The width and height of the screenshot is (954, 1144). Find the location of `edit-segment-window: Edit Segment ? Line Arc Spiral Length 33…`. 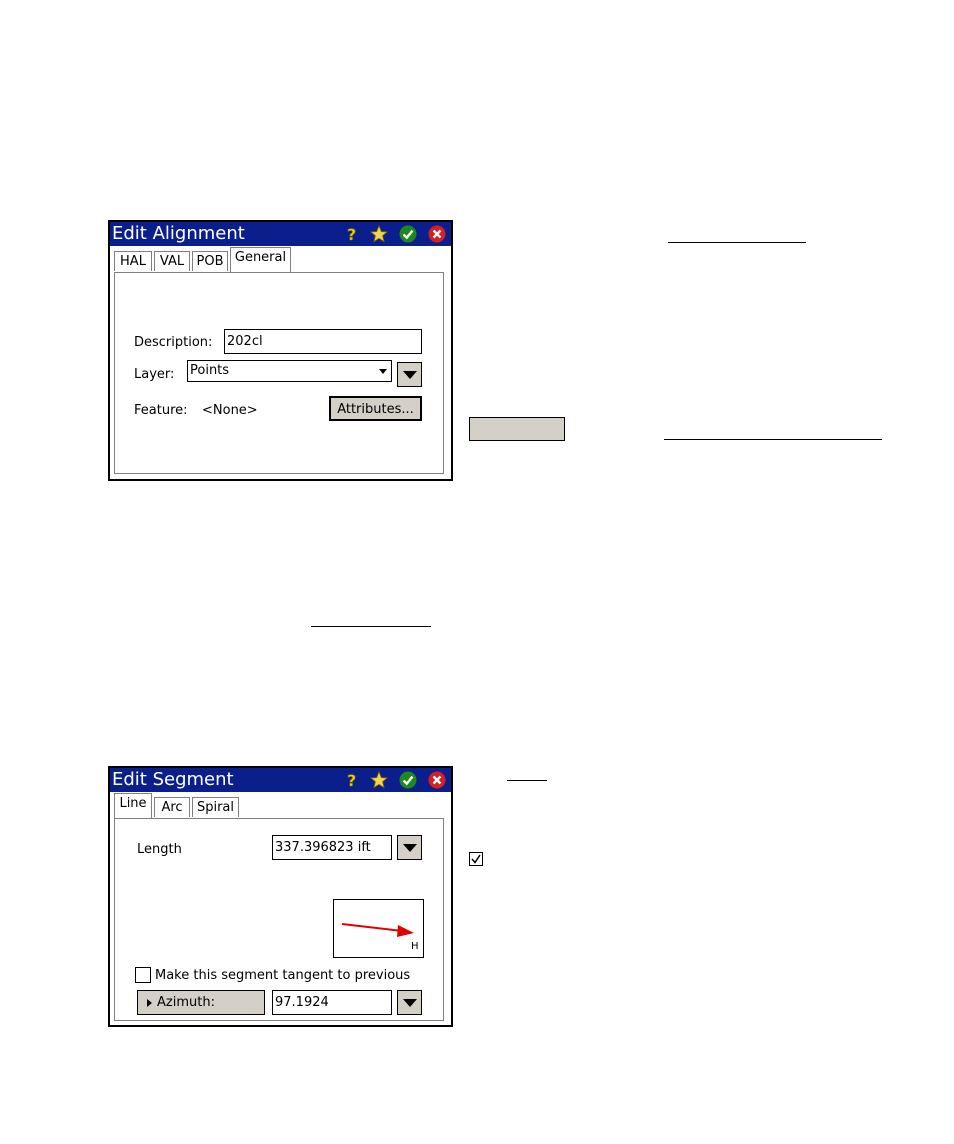

edit-segment-window: Edit Segment ? Line Arc Spiral Length 33… is located at coordinates (280, 896).